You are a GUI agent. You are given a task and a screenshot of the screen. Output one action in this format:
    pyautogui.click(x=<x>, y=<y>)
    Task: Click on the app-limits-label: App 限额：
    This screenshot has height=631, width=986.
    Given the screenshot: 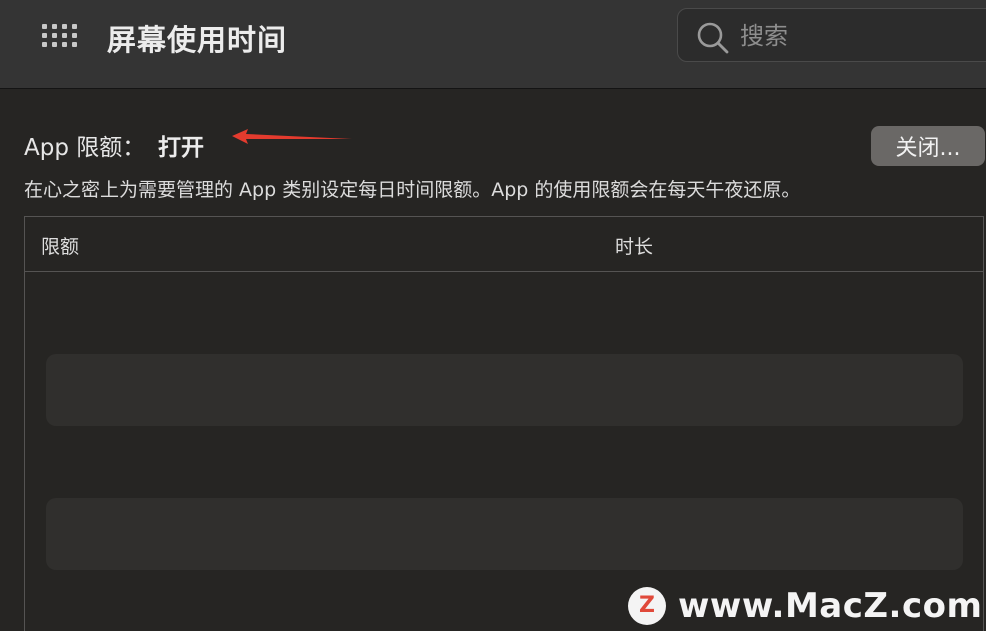 What is the action you would take?
    pyautogui.click(x=85, y=148)
    